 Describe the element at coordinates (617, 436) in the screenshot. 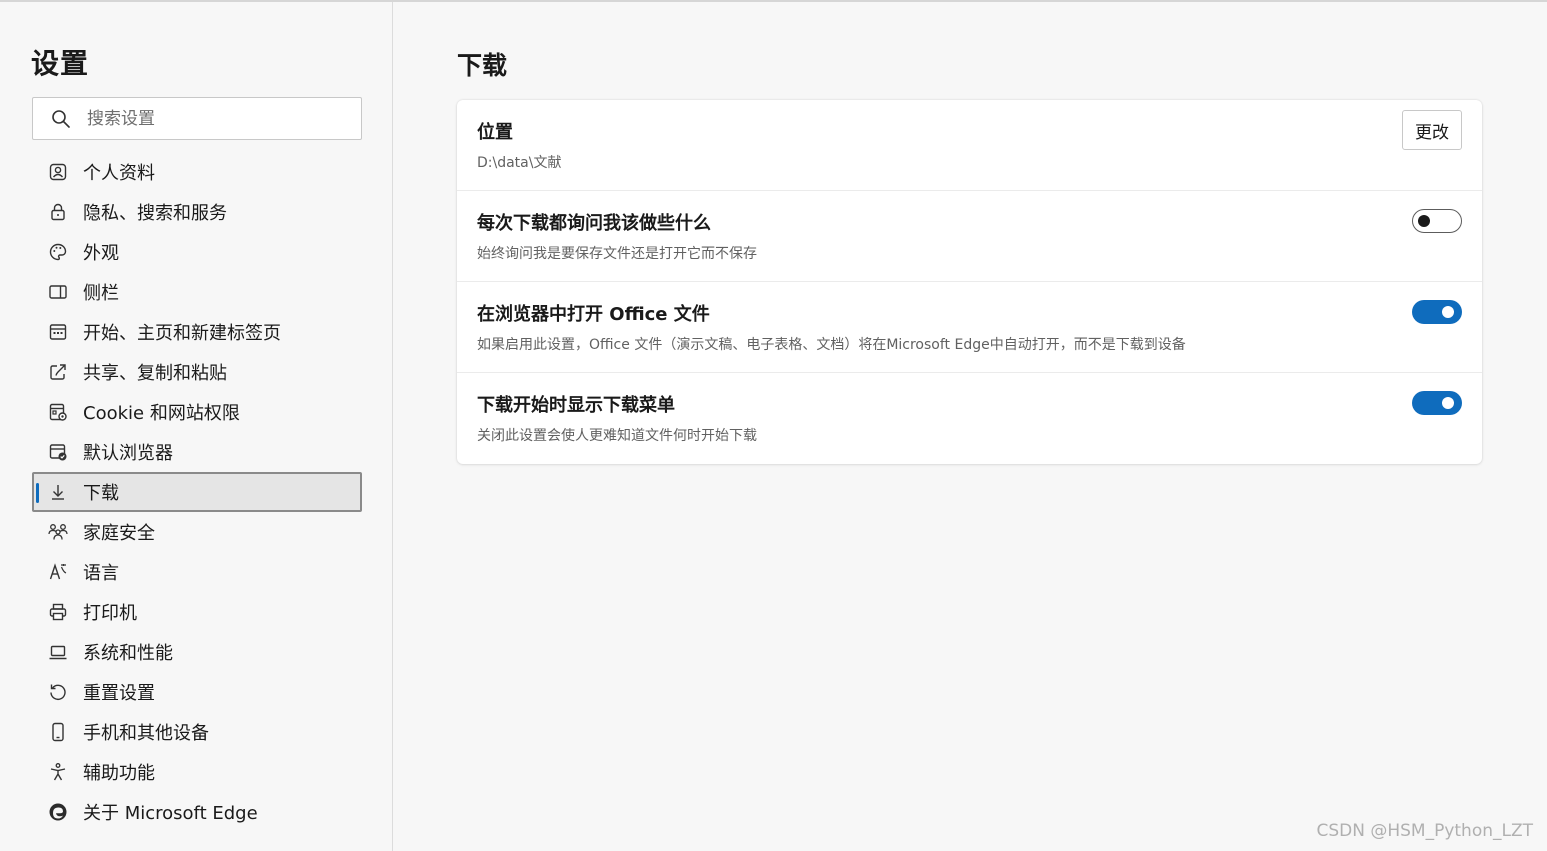

I see `show-download-menu-desc: 关闭此设置会使人更难知道文件何时开始下载` at that location.